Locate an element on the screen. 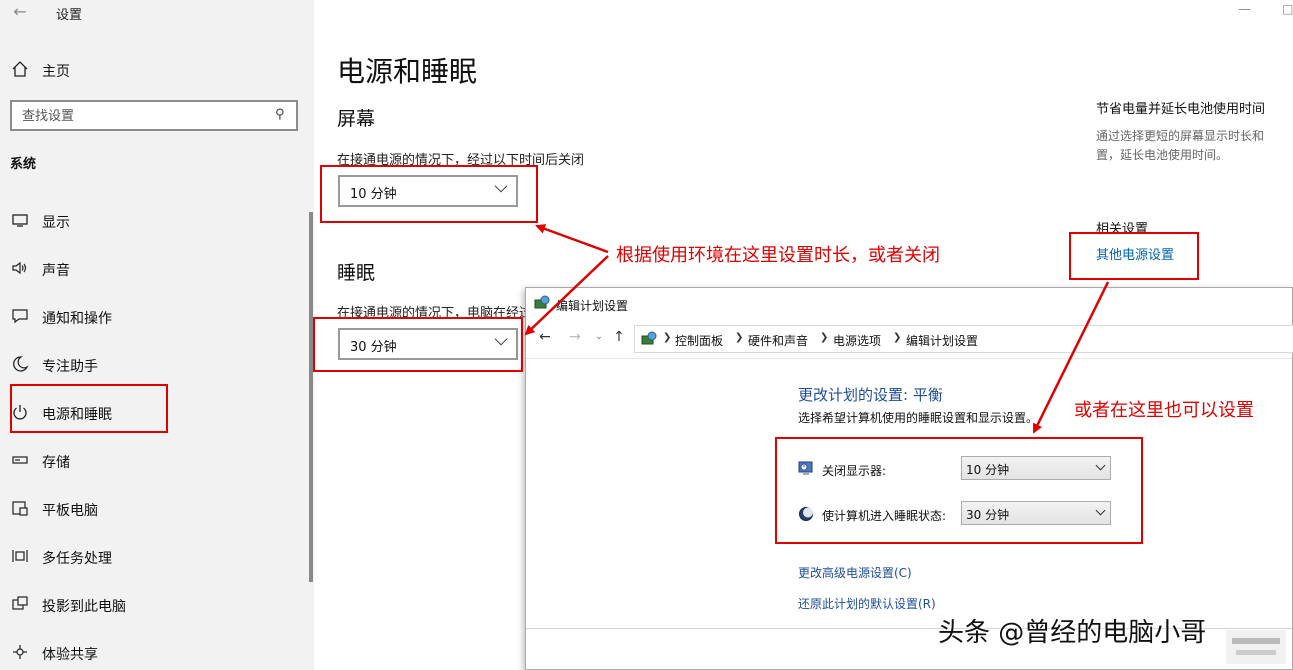 This screenshot has height=670, width=1293. page-title: 电源和睡眠 is located at coordinates (407, 71).